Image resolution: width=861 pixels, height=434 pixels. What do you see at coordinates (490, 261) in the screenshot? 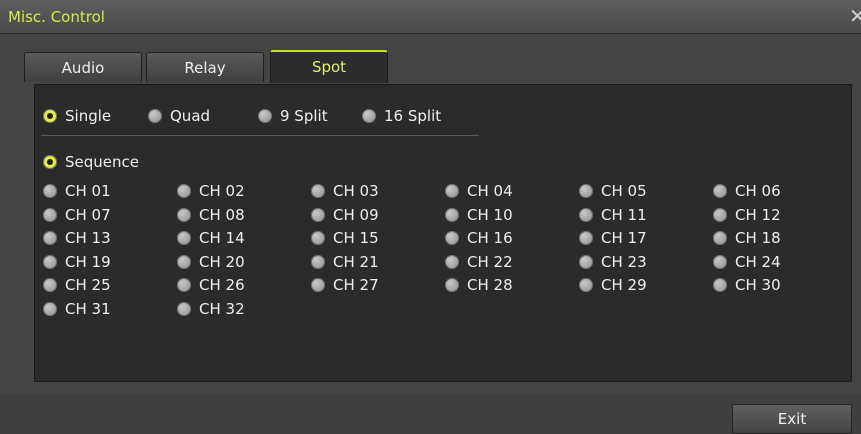
I see `channel-label: CH 22` at bounding box center [490, 261].